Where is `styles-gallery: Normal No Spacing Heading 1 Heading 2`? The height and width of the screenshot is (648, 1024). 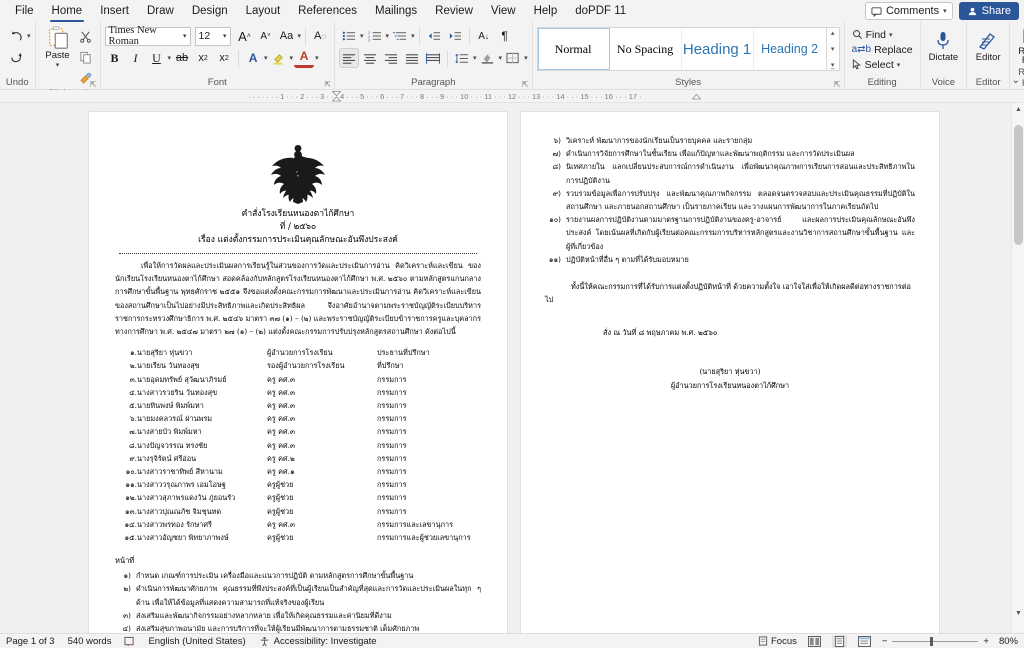 styles-gallery: Normal No Spacing Heading 1 Heading 2 is located at coordinates (681, 49).